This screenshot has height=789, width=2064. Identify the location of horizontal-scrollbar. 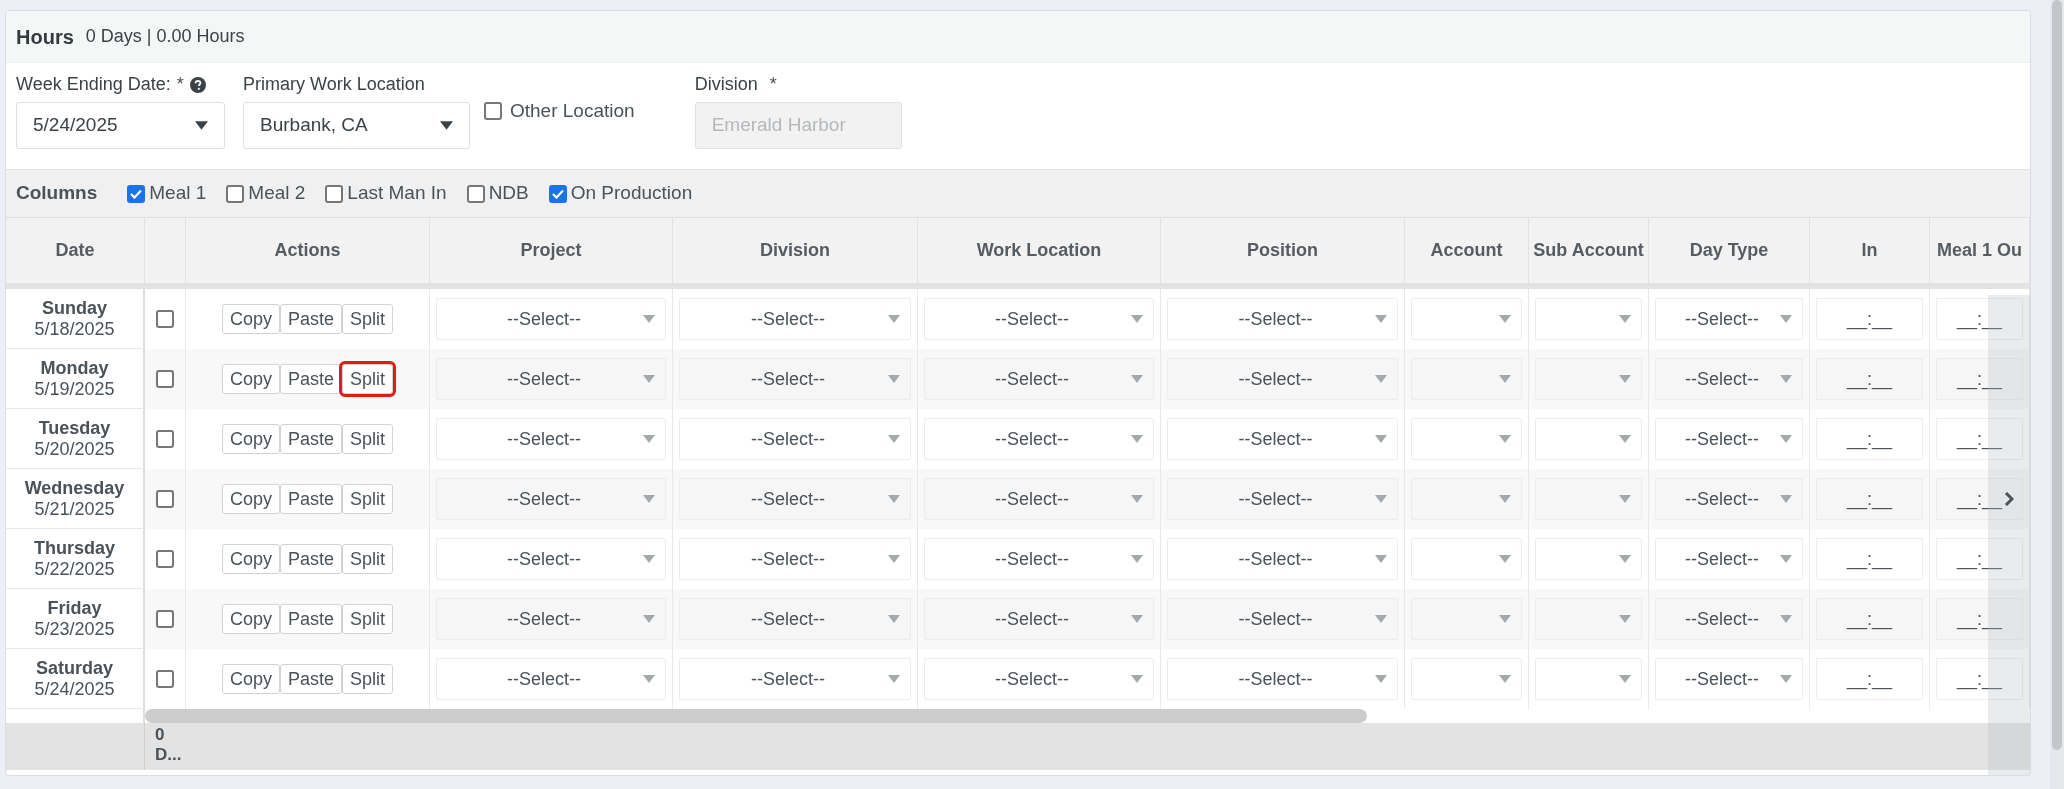
(756, 716).